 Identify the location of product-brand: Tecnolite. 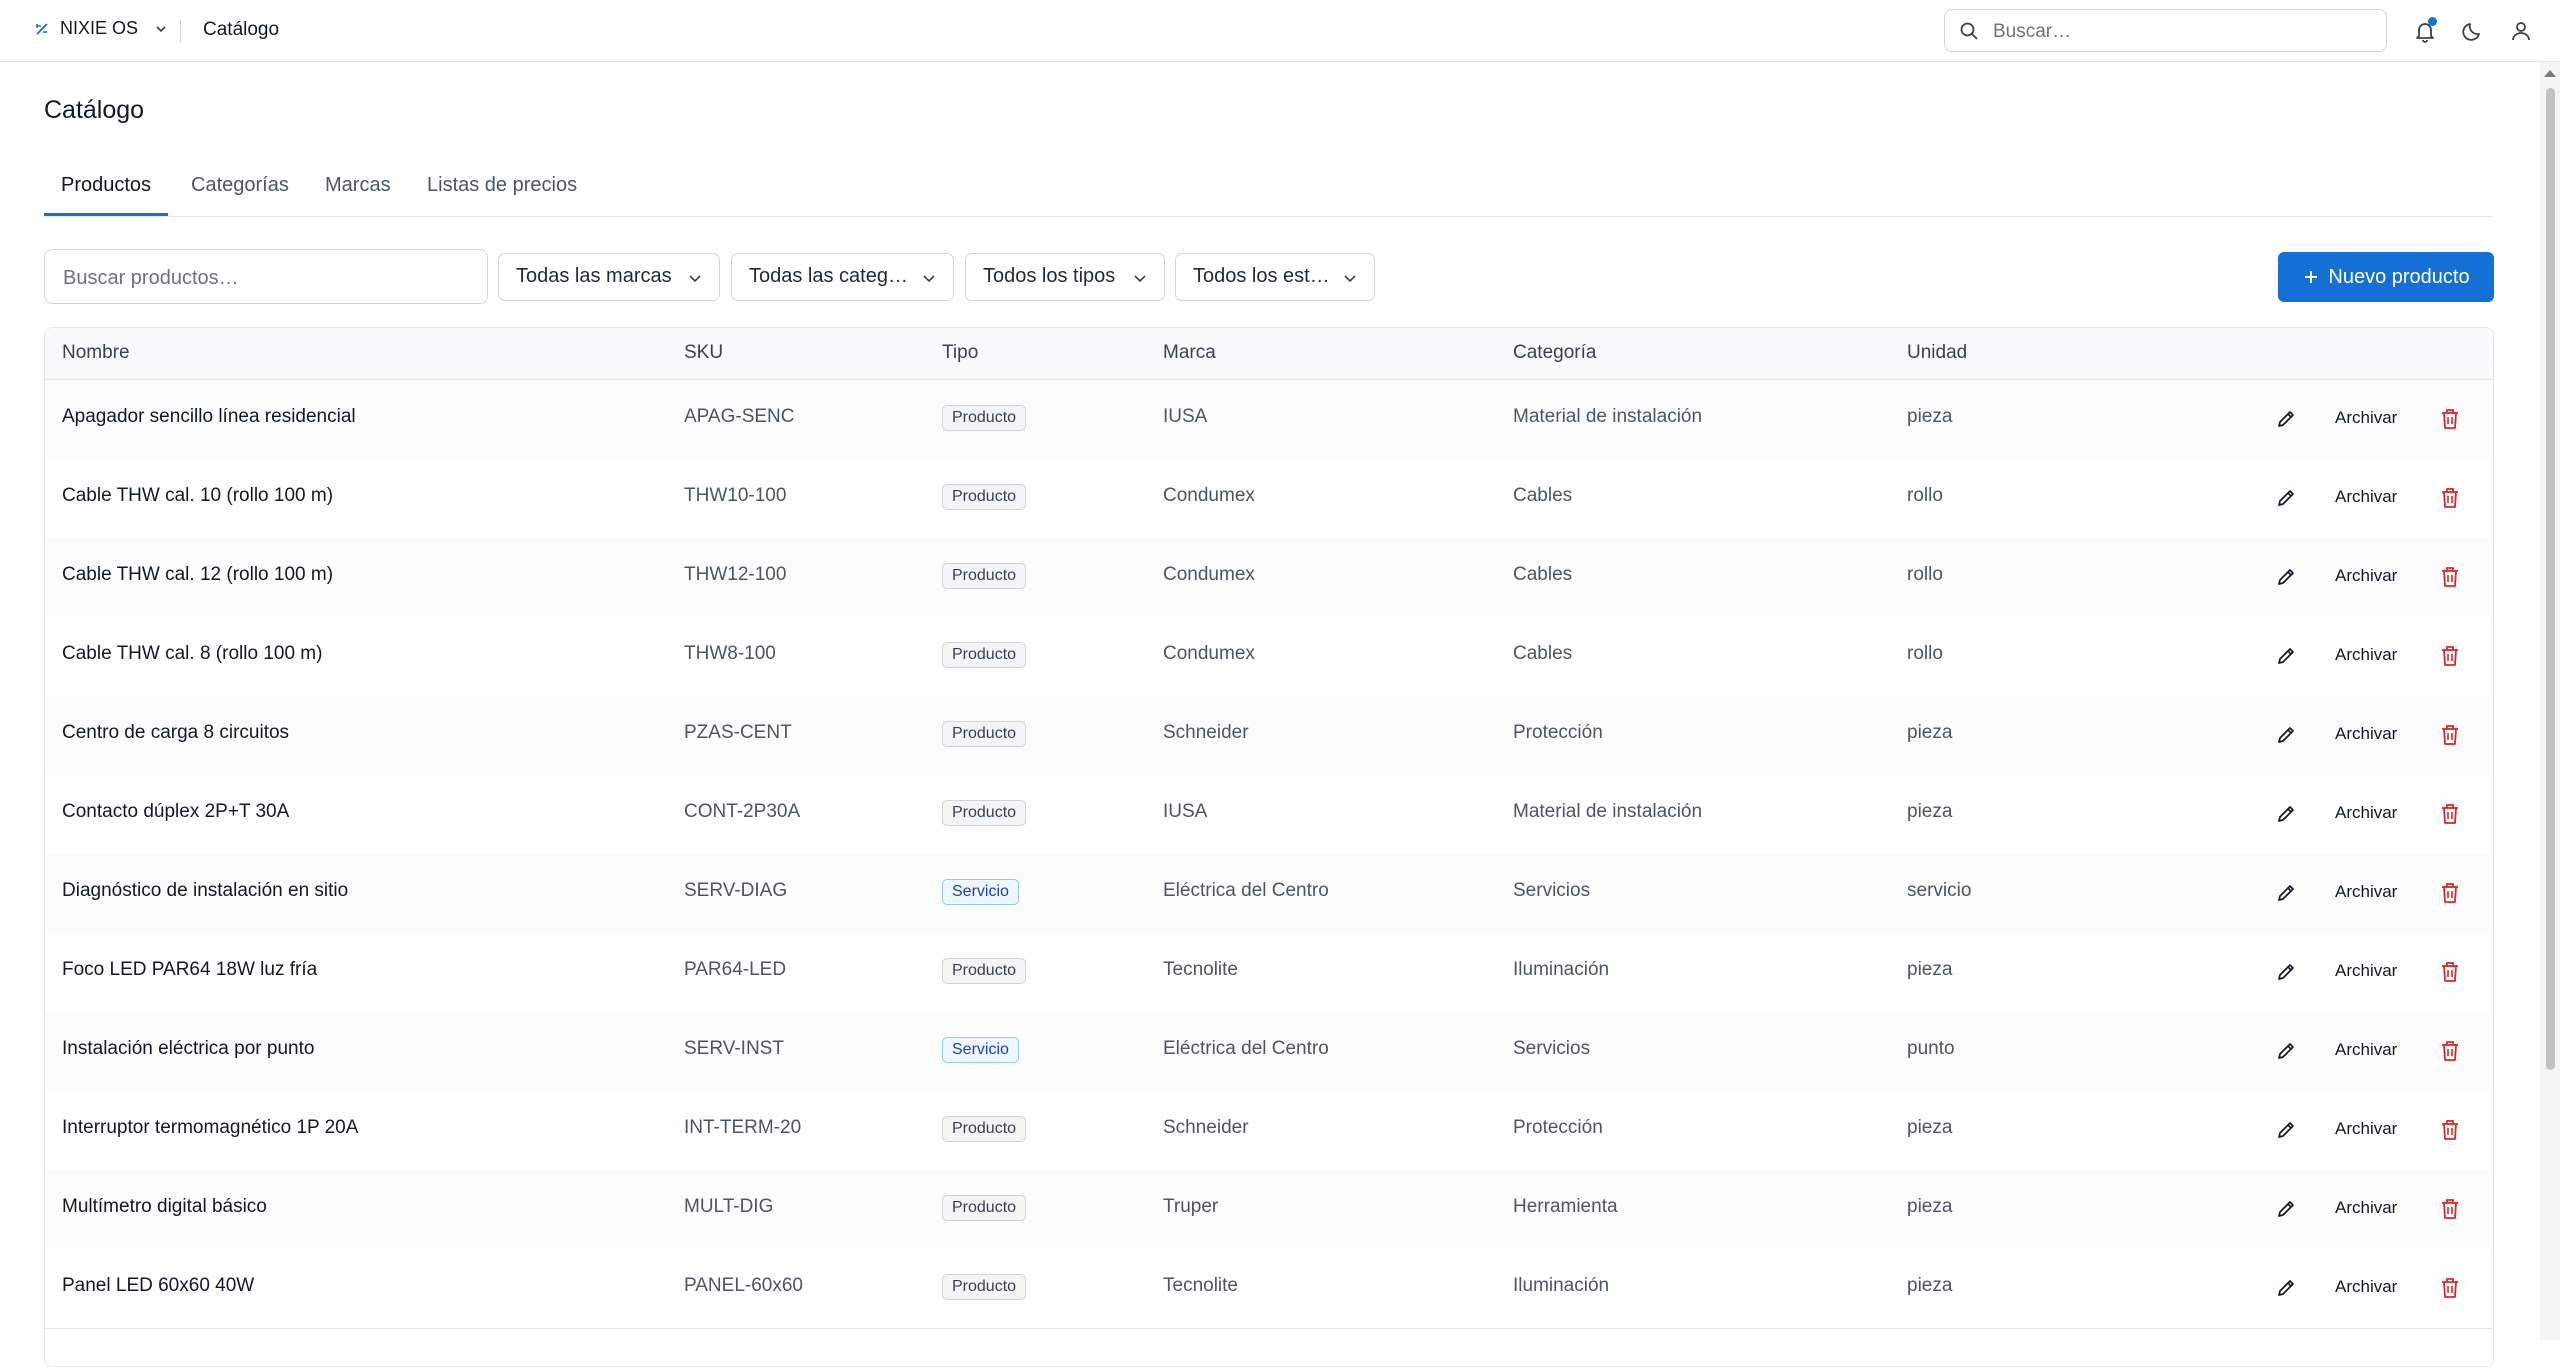
(1200, 969).